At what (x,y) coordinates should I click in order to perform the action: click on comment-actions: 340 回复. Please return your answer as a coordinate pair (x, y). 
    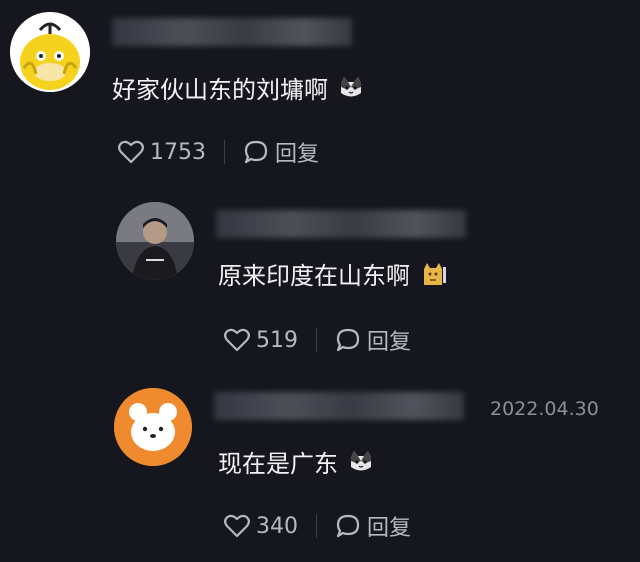
    Looking at the image, I should click on (317, 526).